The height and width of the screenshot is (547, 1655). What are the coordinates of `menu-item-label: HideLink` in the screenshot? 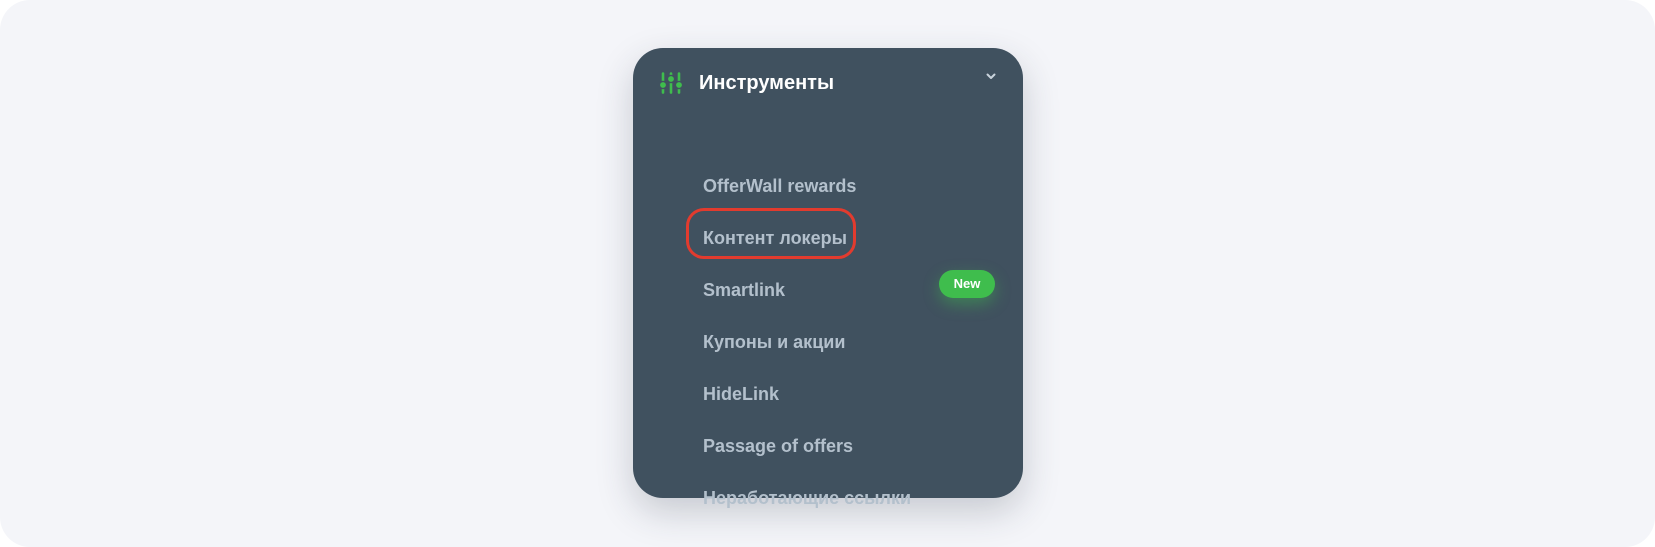 It's located at (741, 394).